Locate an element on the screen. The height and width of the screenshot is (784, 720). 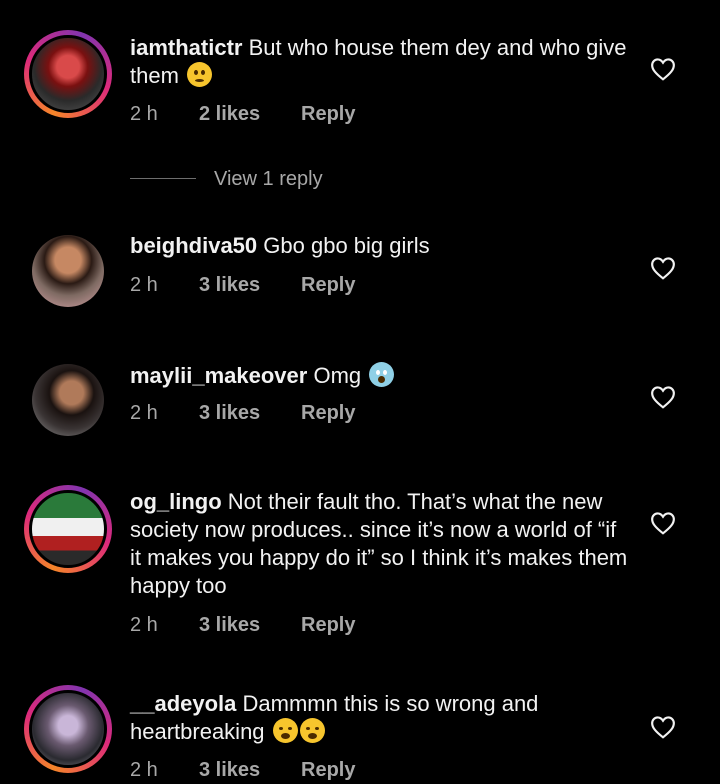
comment-body: Omg is located at coordinates (337, 375).